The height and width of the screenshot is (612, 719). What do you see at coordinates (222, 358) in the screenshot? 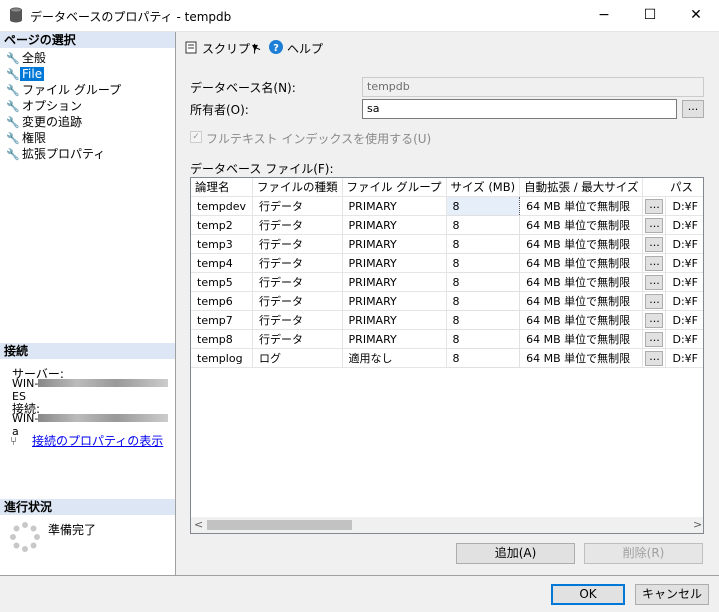
I see `cell-logical-name: templog` at bounding box center [222, 358].